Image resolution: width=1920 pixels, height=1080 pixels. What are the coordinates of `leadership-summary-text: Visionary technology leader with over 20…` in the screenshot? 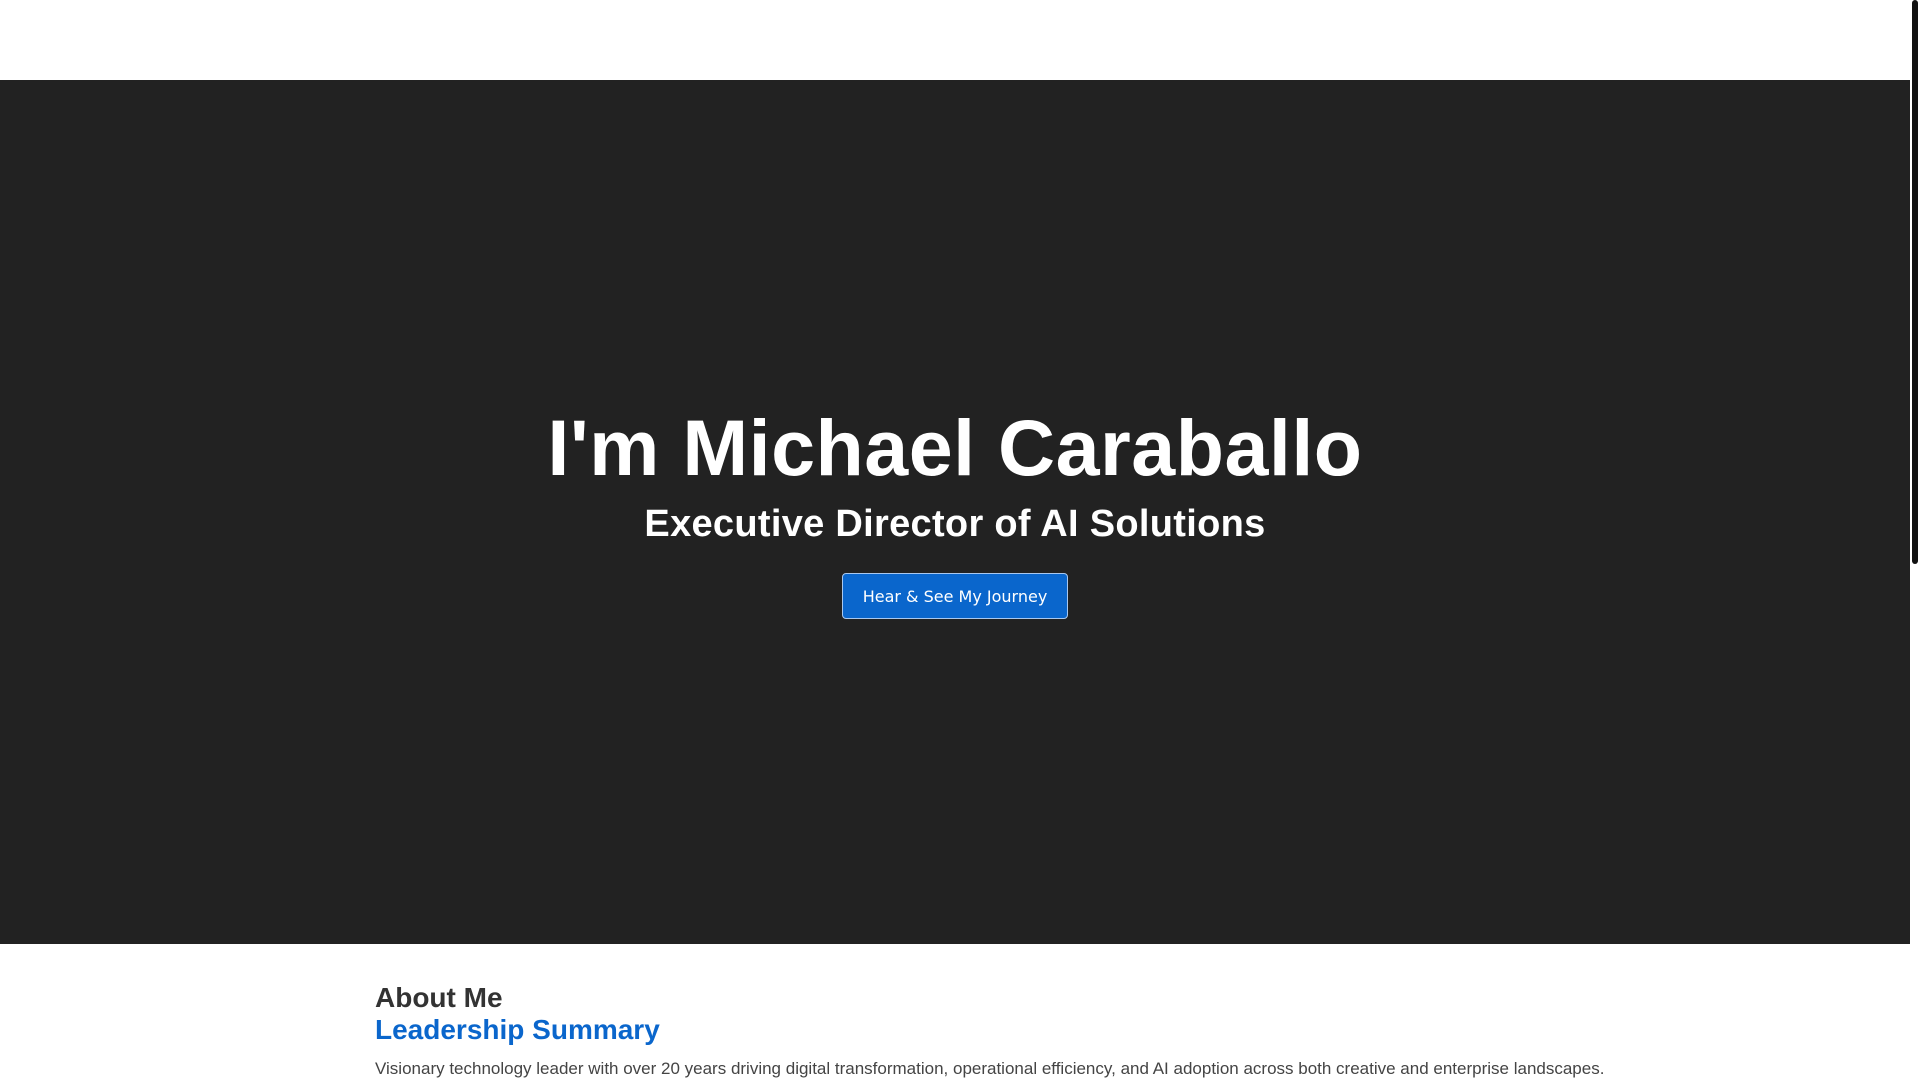 It's located at (990, 1068).